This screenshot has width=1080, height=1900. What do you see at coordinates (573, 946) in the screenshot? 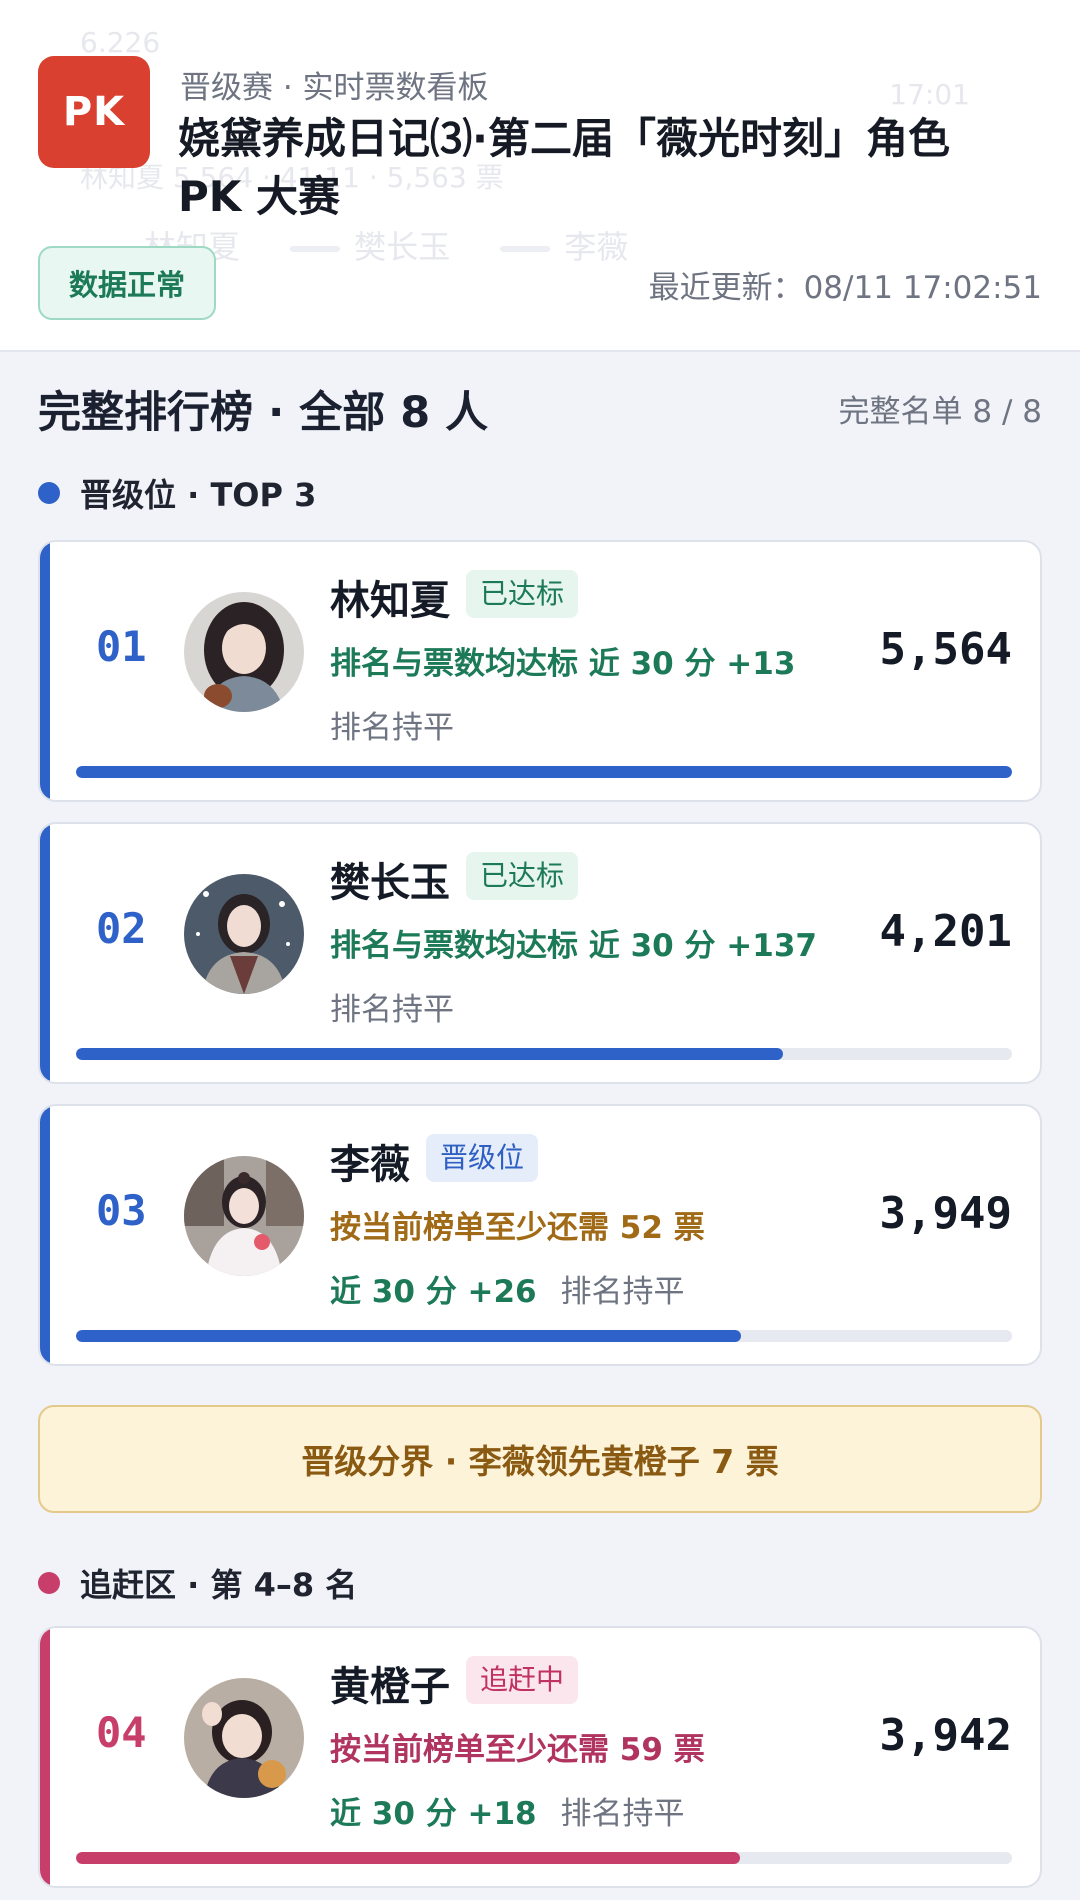
I see `candidate-status-line: 排名与票数均达标 近 30 分 +137` at bounding box center [573, 946].